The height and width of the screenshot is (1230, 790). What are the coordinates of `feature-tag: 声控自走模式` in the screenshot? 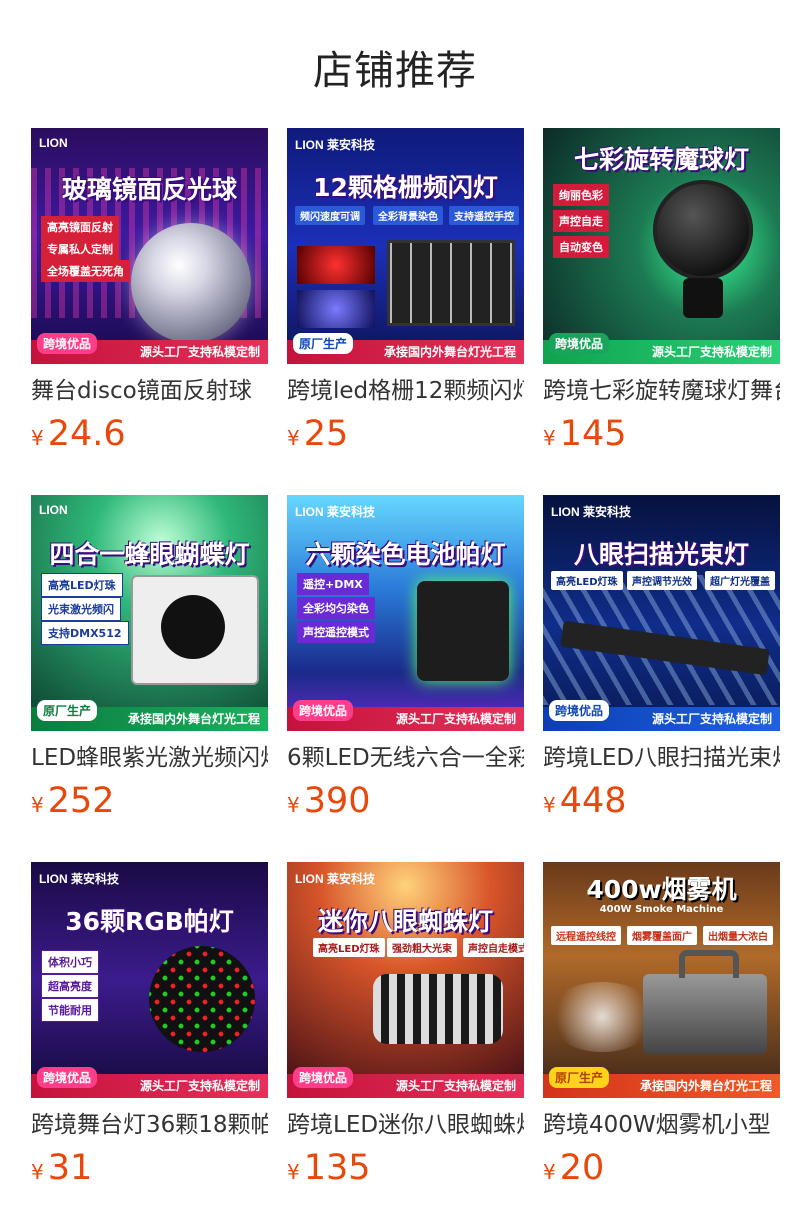 It's located at (493, 947).